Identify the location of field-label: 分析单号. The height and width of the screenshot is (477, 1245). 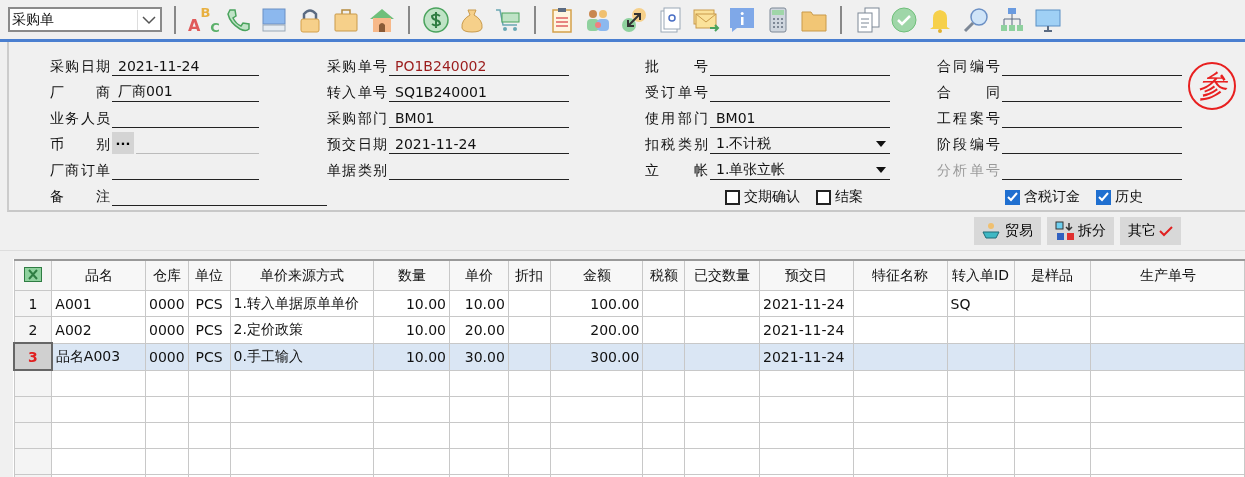
(969, 171).